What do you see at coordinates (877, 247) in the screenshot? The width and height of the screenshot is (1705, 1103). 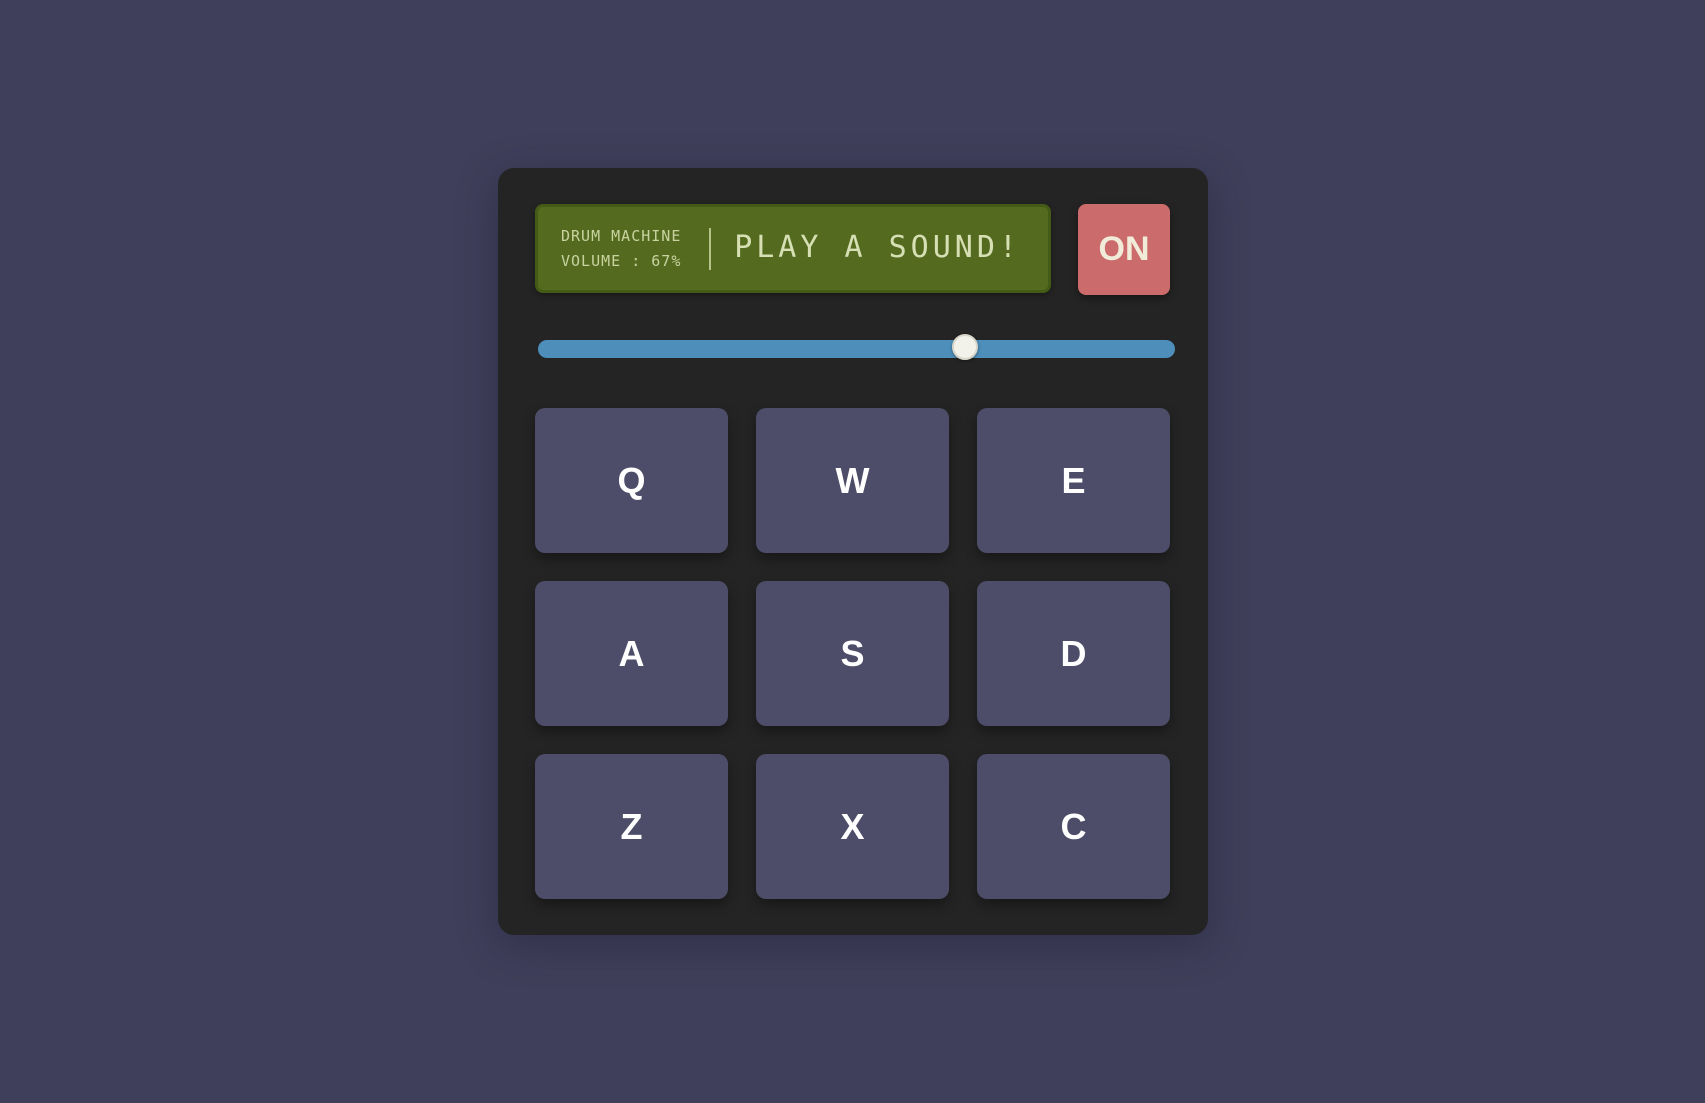 I see `display-message: PLAY A SOUND!` at bounding box center [877, 247].